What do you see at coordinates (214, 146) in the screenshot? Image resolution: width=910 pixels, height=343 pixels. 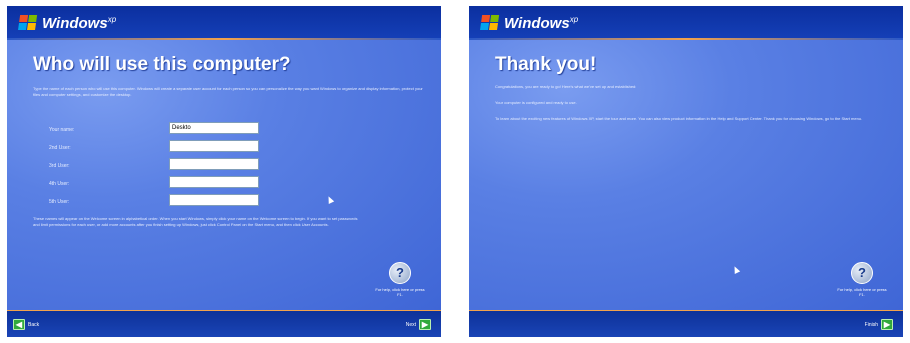 I see `user-2-input` at bounding box center [214, 146].